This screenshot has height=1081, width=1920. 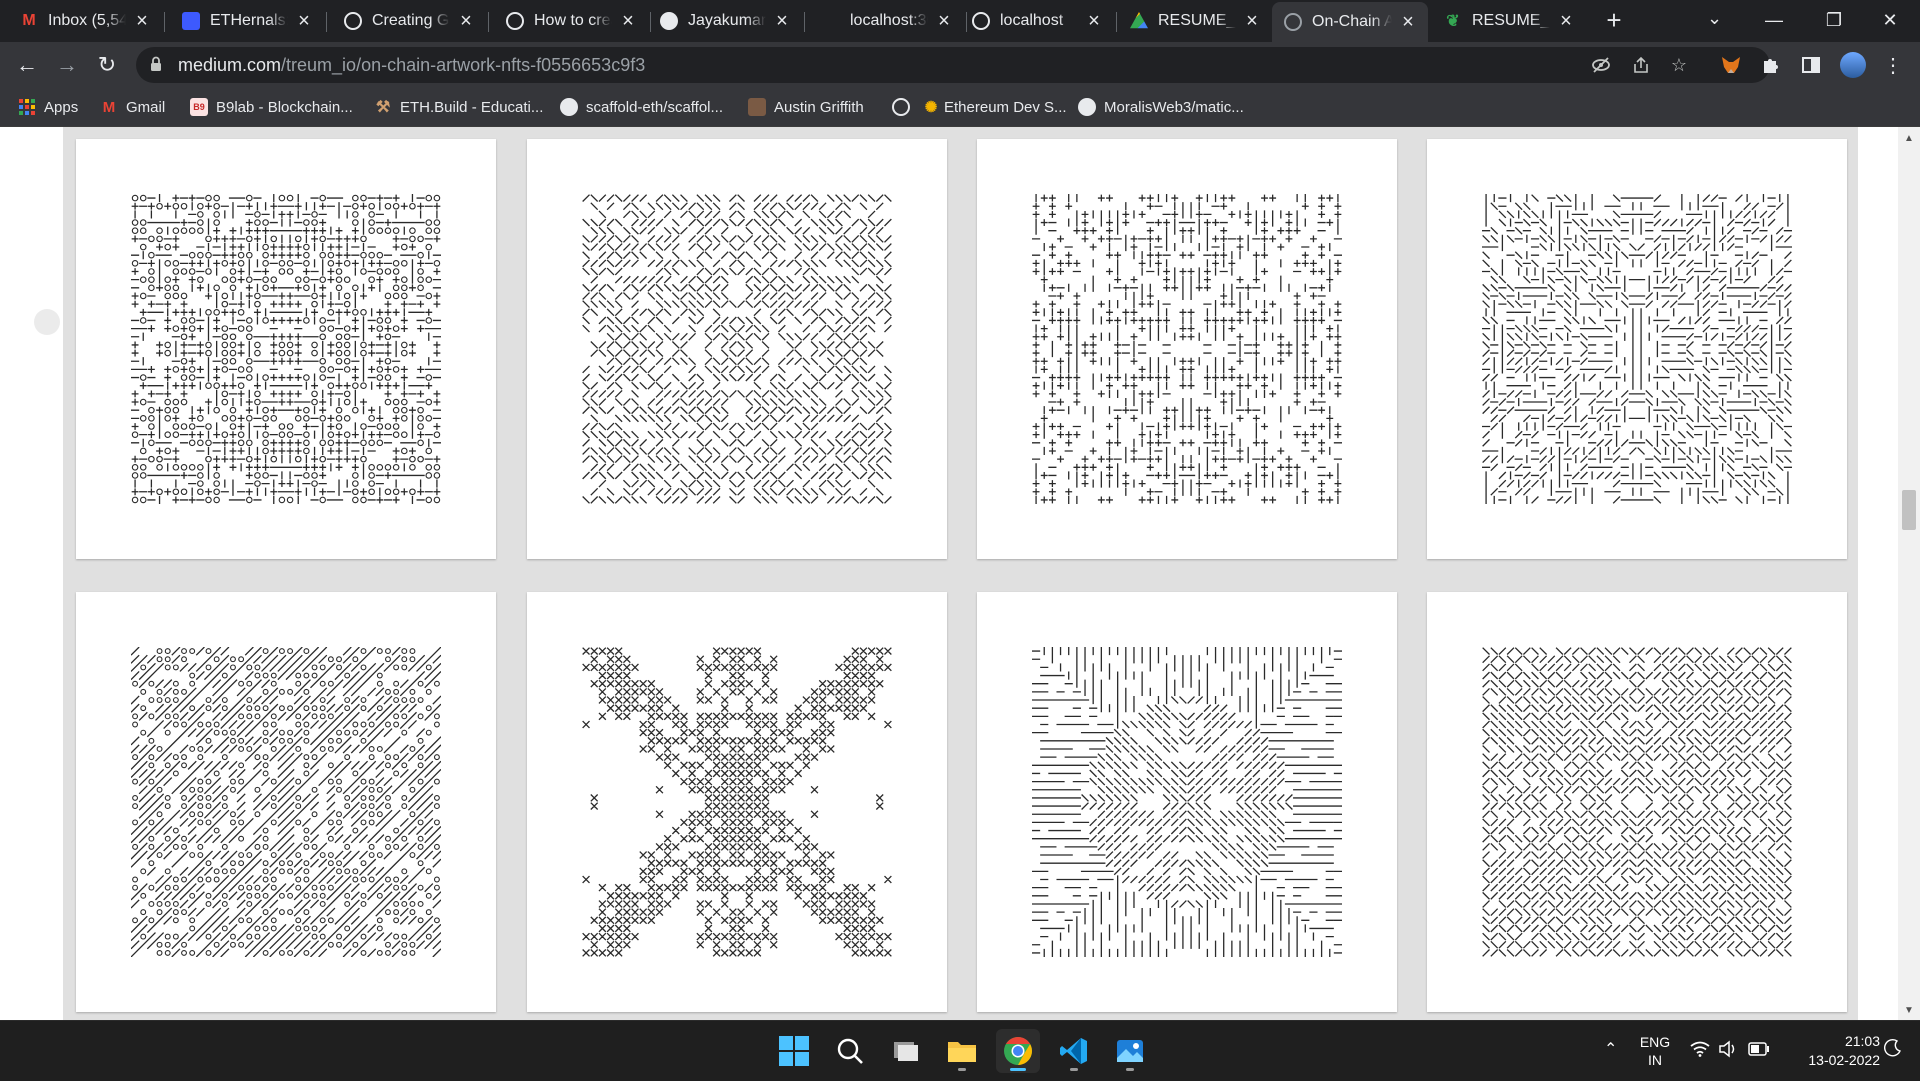 I want to click on minimize-icon: —, so click(x=1774, y=20).